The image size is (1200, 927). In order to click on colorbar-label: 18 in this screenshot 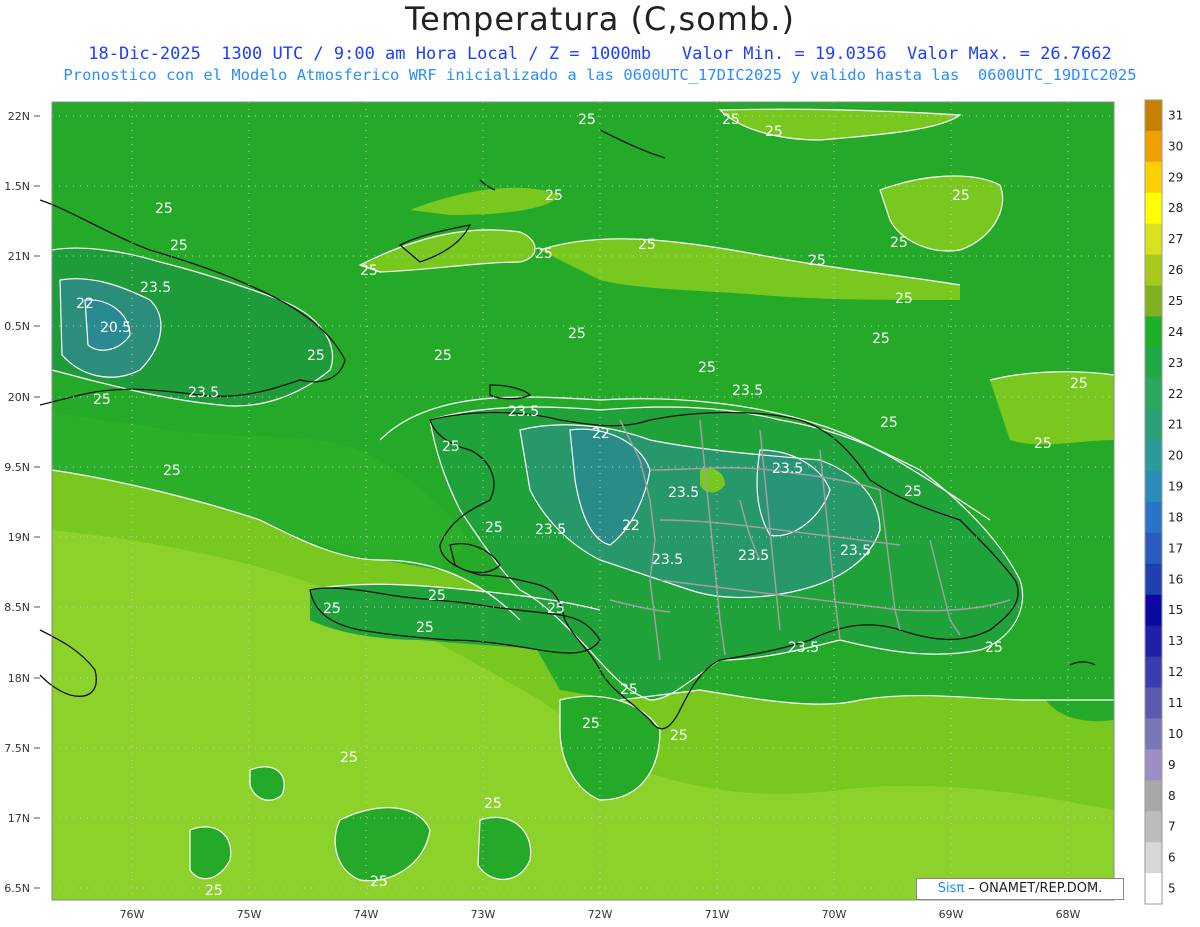, I will do `click(1175, 518)`.